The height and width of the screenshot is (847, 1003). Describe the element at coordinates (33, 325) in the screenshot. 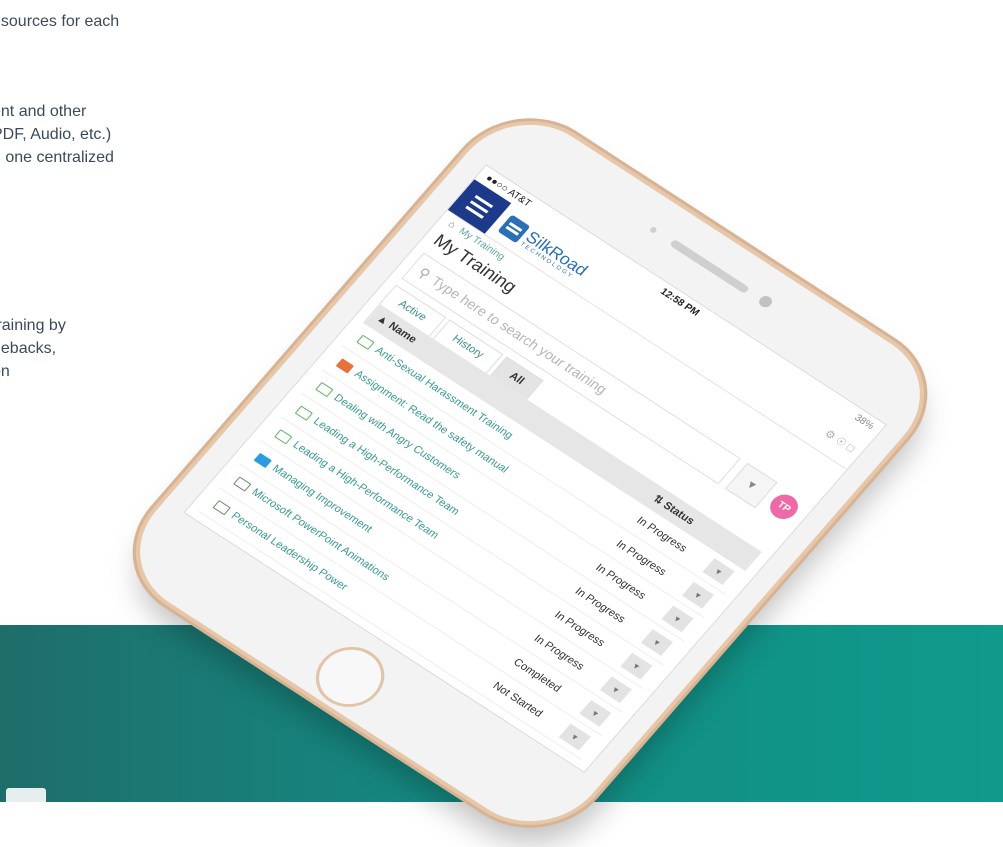

I see `copy-line: training by` at that location.